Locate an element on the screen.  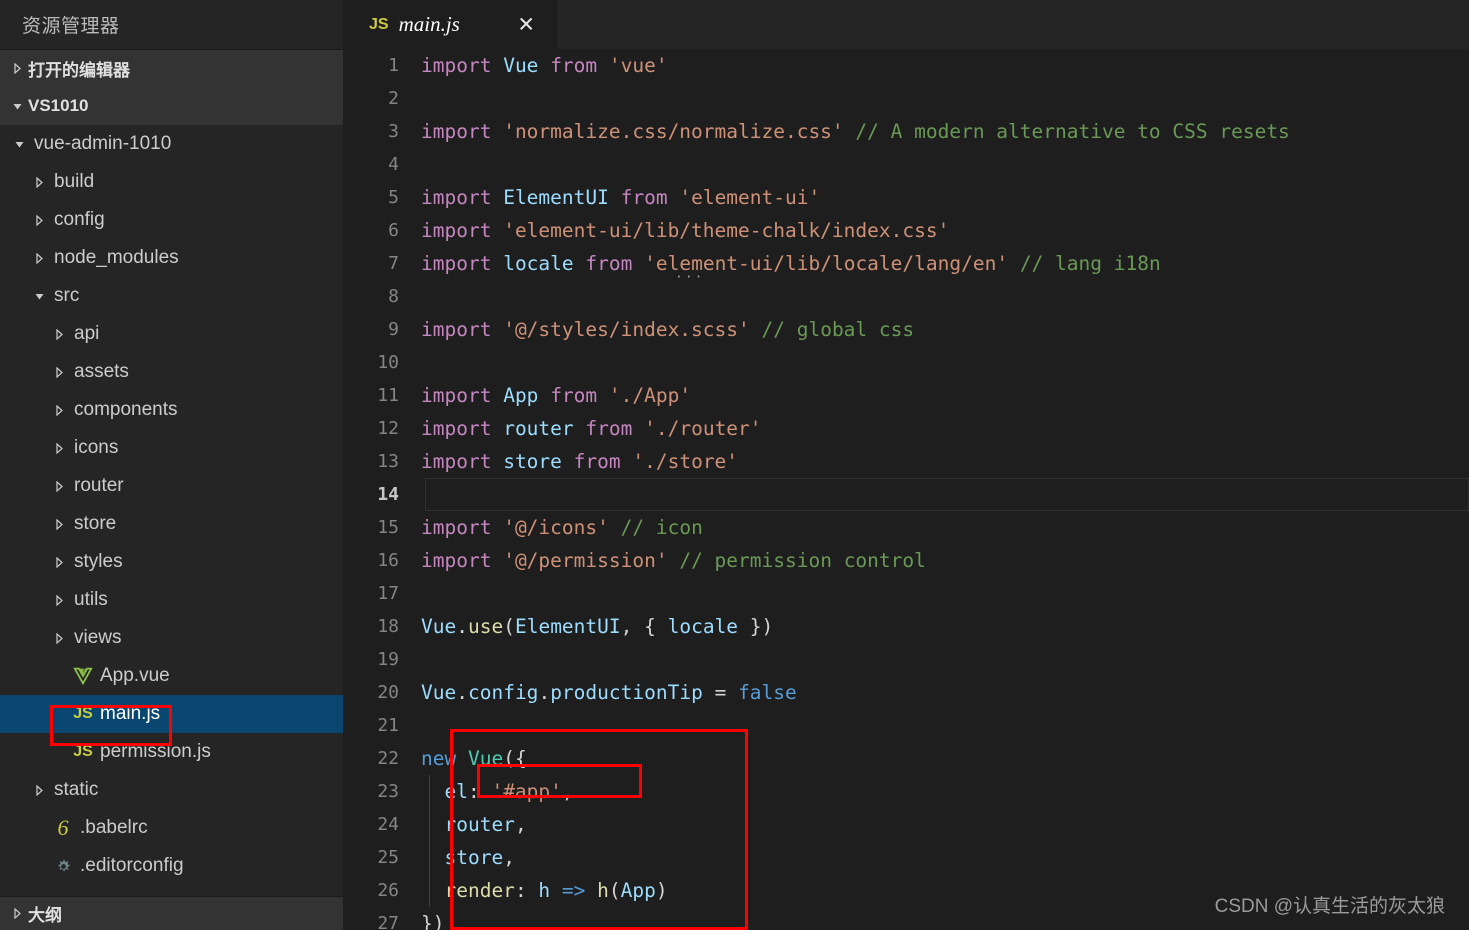
tree-item-vue-admin-1010: vue-admin-1010 is located at coordinates (171, 144).